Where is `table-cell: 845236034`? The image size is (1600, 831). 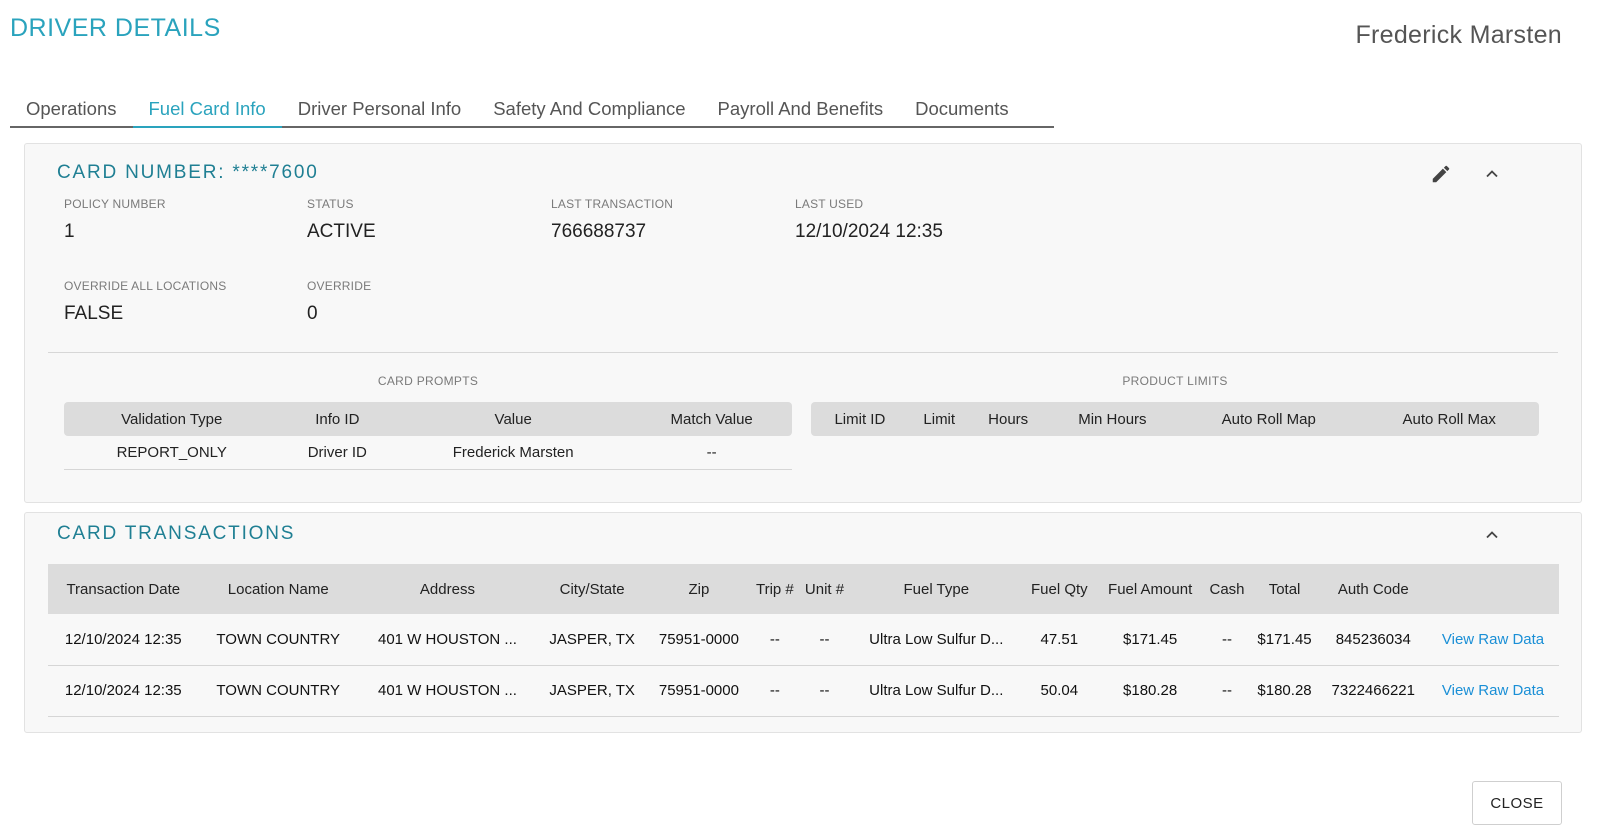
table-cell: 845236034 is located at coordinates (1373, 640).